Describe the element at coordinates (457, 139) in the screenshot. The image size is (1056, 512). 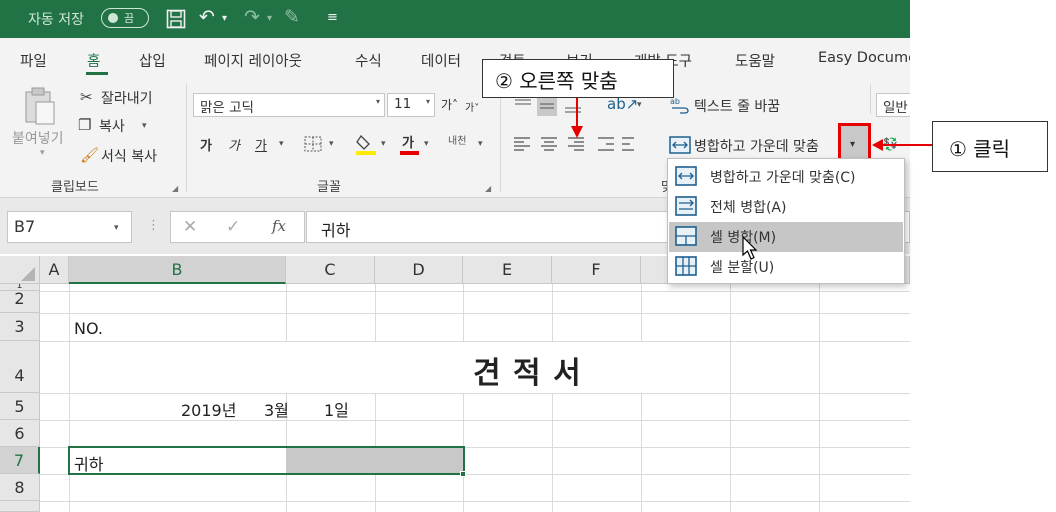
I see `phonetic-button: 내천` at that location.